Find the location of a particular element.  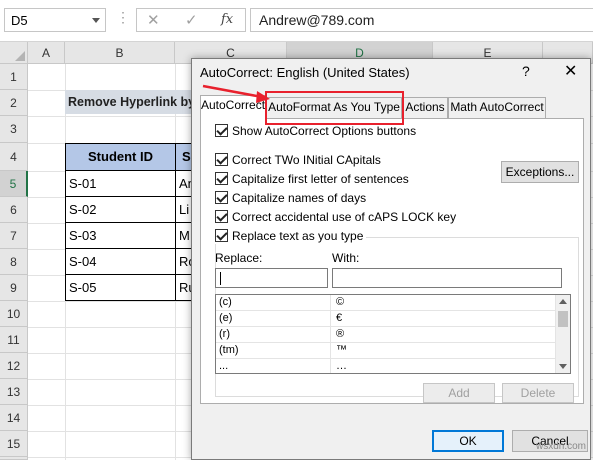

show-options-checkbox: Show AutoCorrect Options buttons is located at coordinates (315, 131).